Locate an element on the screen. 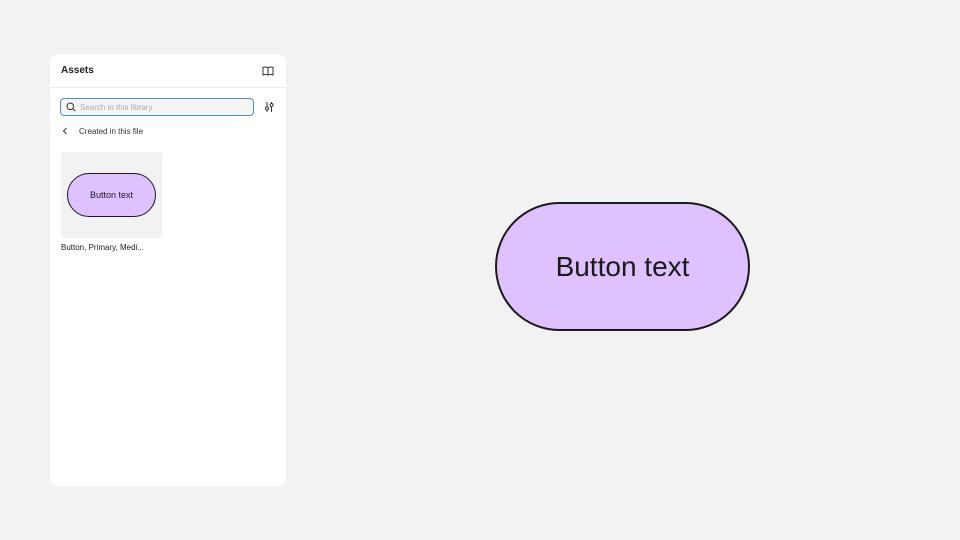 Image resolution: width=960 pixels, height=540 pixels. chevron-left-icon is located at coordinates (64, 131).